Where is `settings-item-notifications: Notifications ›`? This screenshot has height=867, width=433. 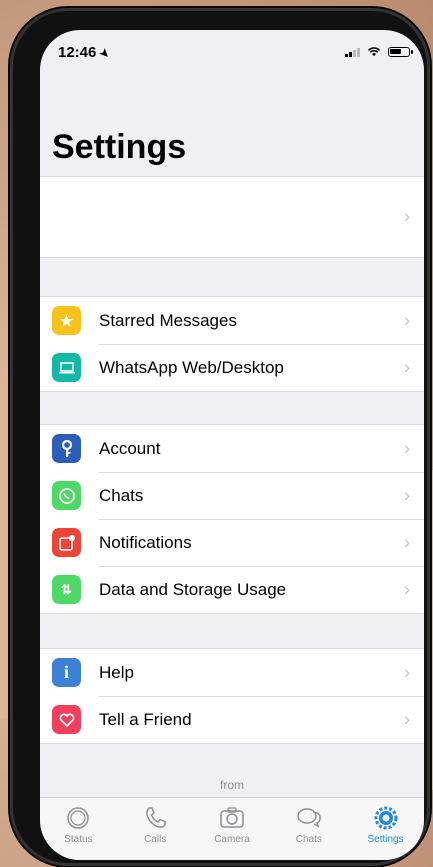
settings-item-notifications: Notifications › is located at coordinates (232, 542).